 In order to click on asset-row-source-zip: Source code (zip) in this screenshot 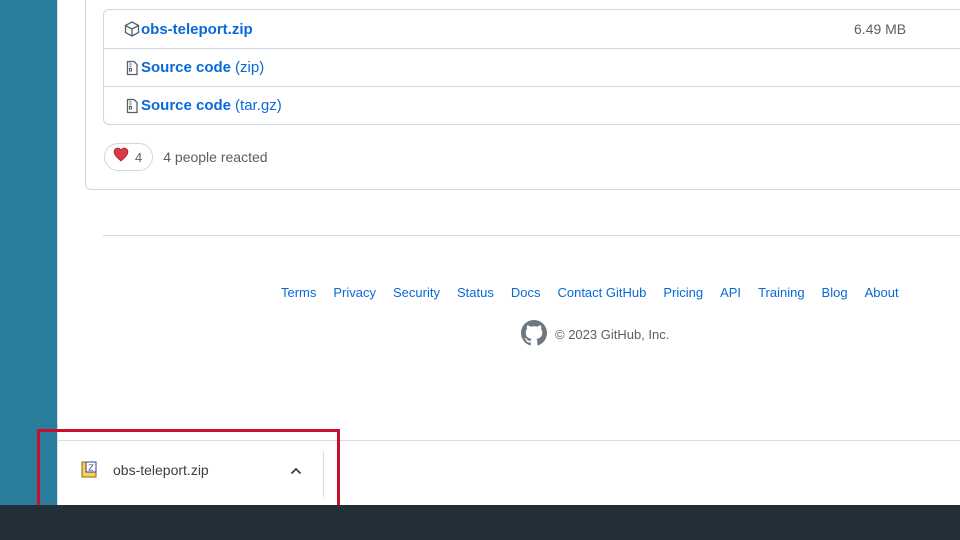, I will do `click(532, 67)`.